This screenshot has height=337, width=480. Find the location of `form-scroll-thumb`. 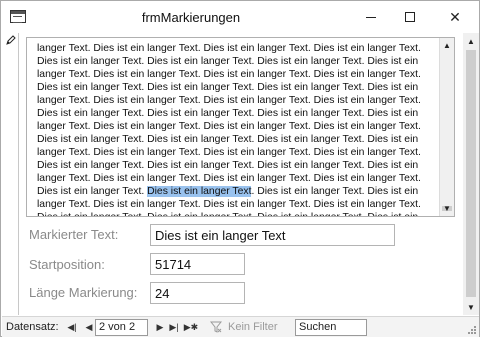

form-scroll-thumb is located at coordinates (471, 173).